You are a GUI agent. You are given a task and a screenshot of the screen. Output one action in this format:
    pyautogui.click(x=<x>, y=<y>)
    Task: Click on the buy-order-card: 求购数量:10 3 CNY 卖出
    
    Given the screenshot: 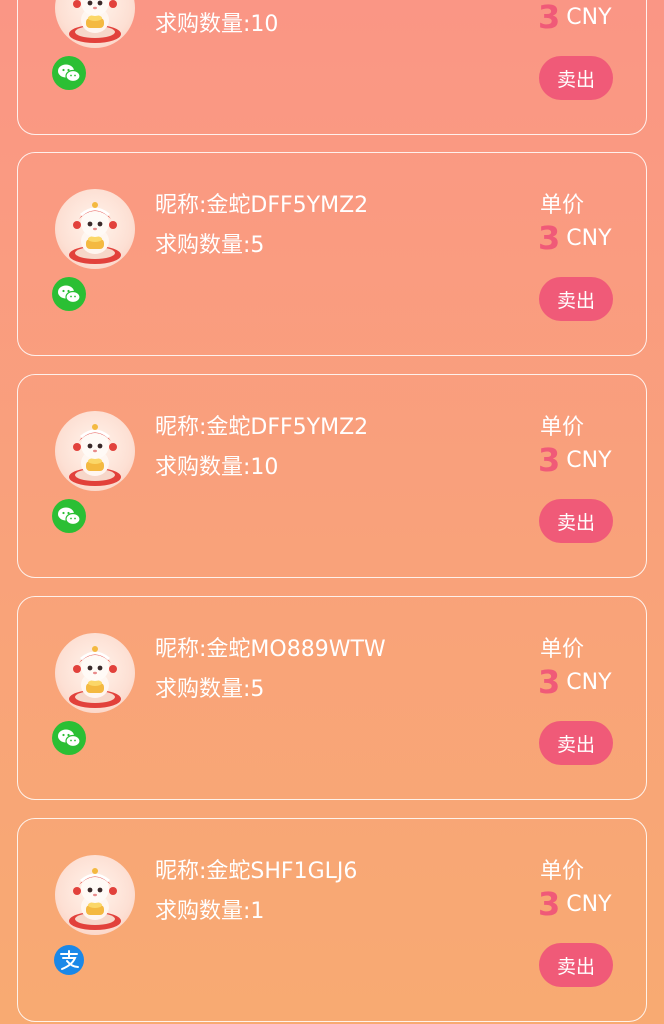 What is the action you would take?
    pyautogui.click(x=332, y=67)
    